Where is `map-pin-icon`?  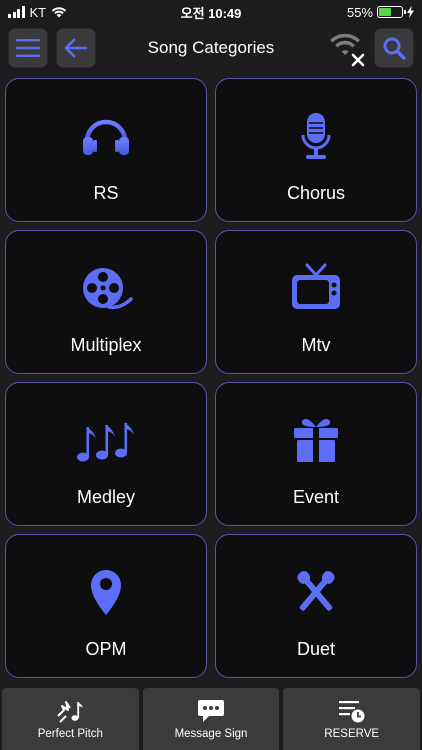
map-pin-icon is located at coordinates (106, 592).